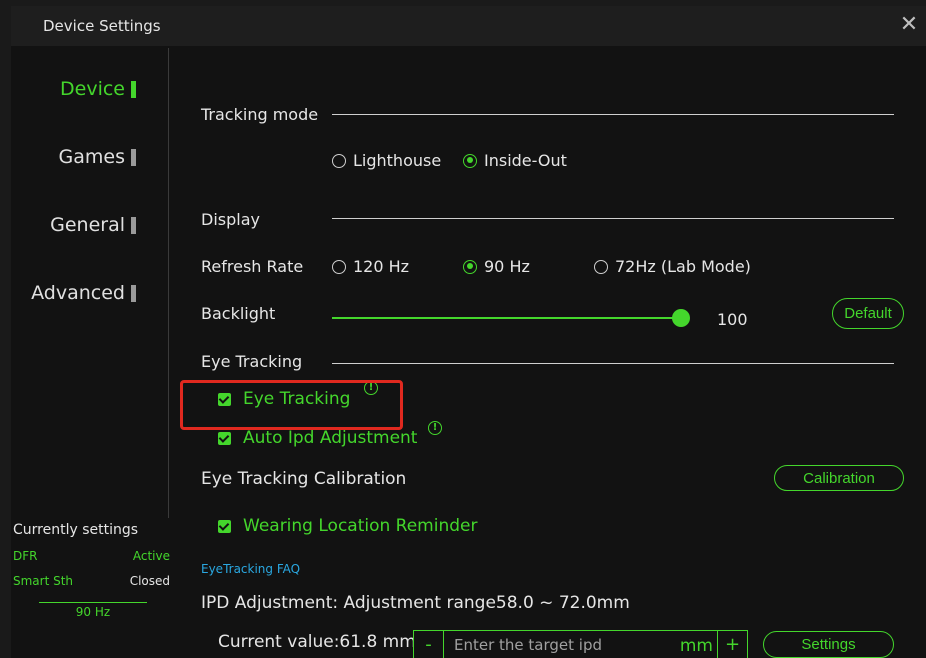  Describe the element at coordinates (291, 405) in the screenshot. I see `eye-tracking-highlight-box` at that location.